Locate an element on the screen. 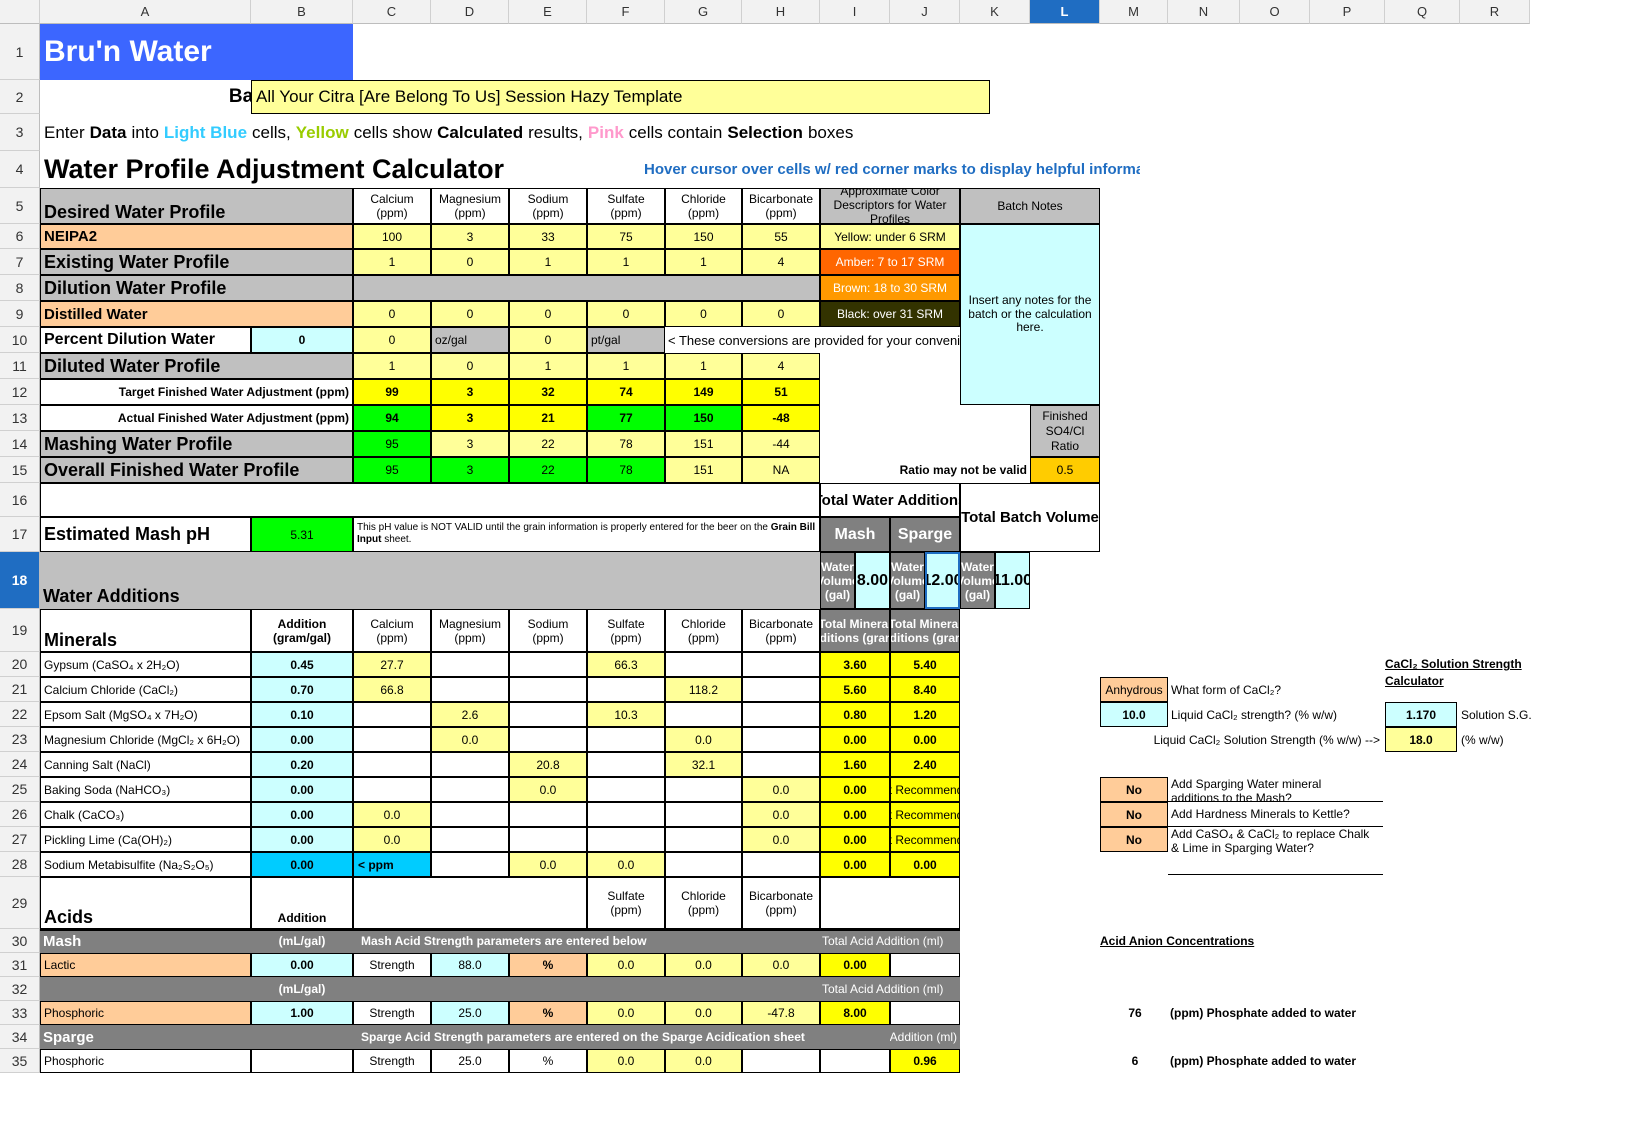  column-header-K: K is located at coordinates (995, 12).